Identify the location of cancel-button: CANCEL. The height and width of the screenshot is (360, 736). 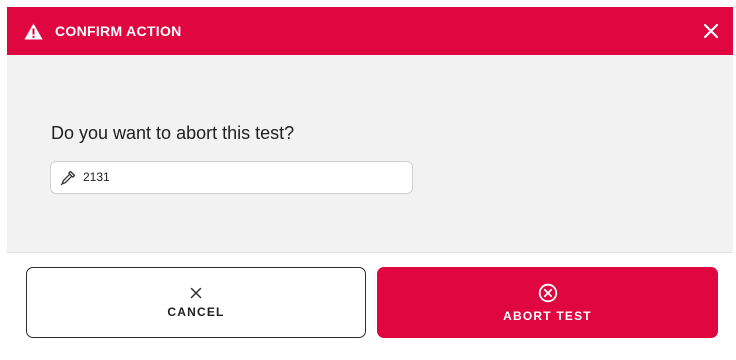
(196, 302).